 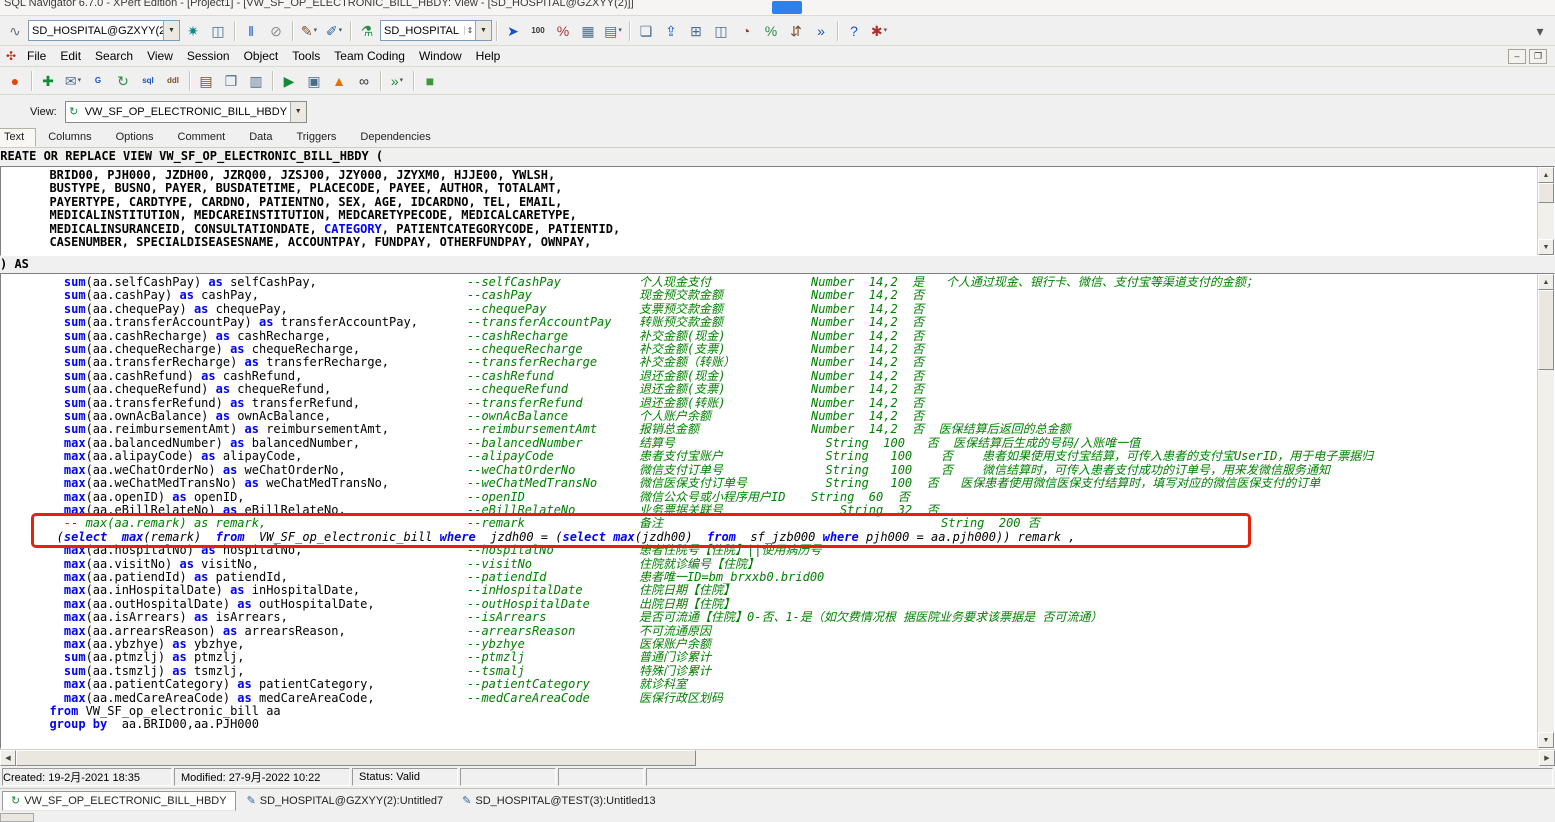 What do you see at coordinates (251, 30) in the screenshot?
I see `pause-icon: ‖` at bounding box center [251, 30].